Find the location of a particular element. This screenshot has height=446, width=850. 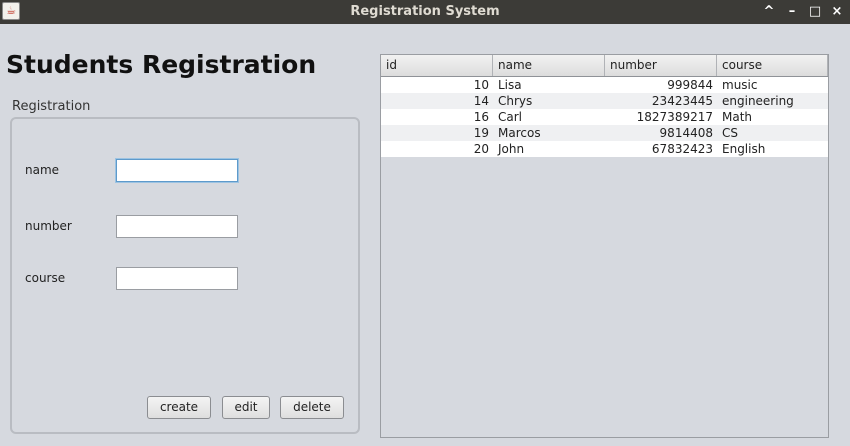

minimize-icon: – is located at coordinates (792, 12).